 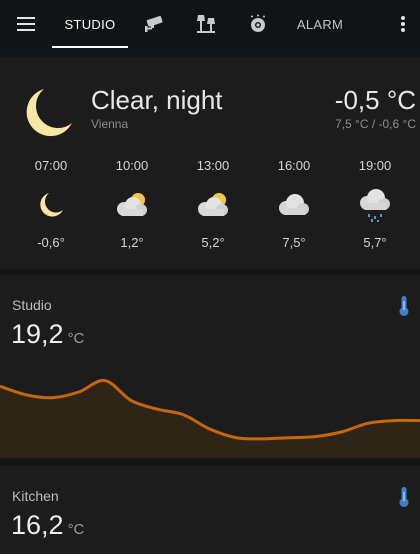 I want to click on sensor-value-row: 19,2 °C, so click(x=47, y=334).